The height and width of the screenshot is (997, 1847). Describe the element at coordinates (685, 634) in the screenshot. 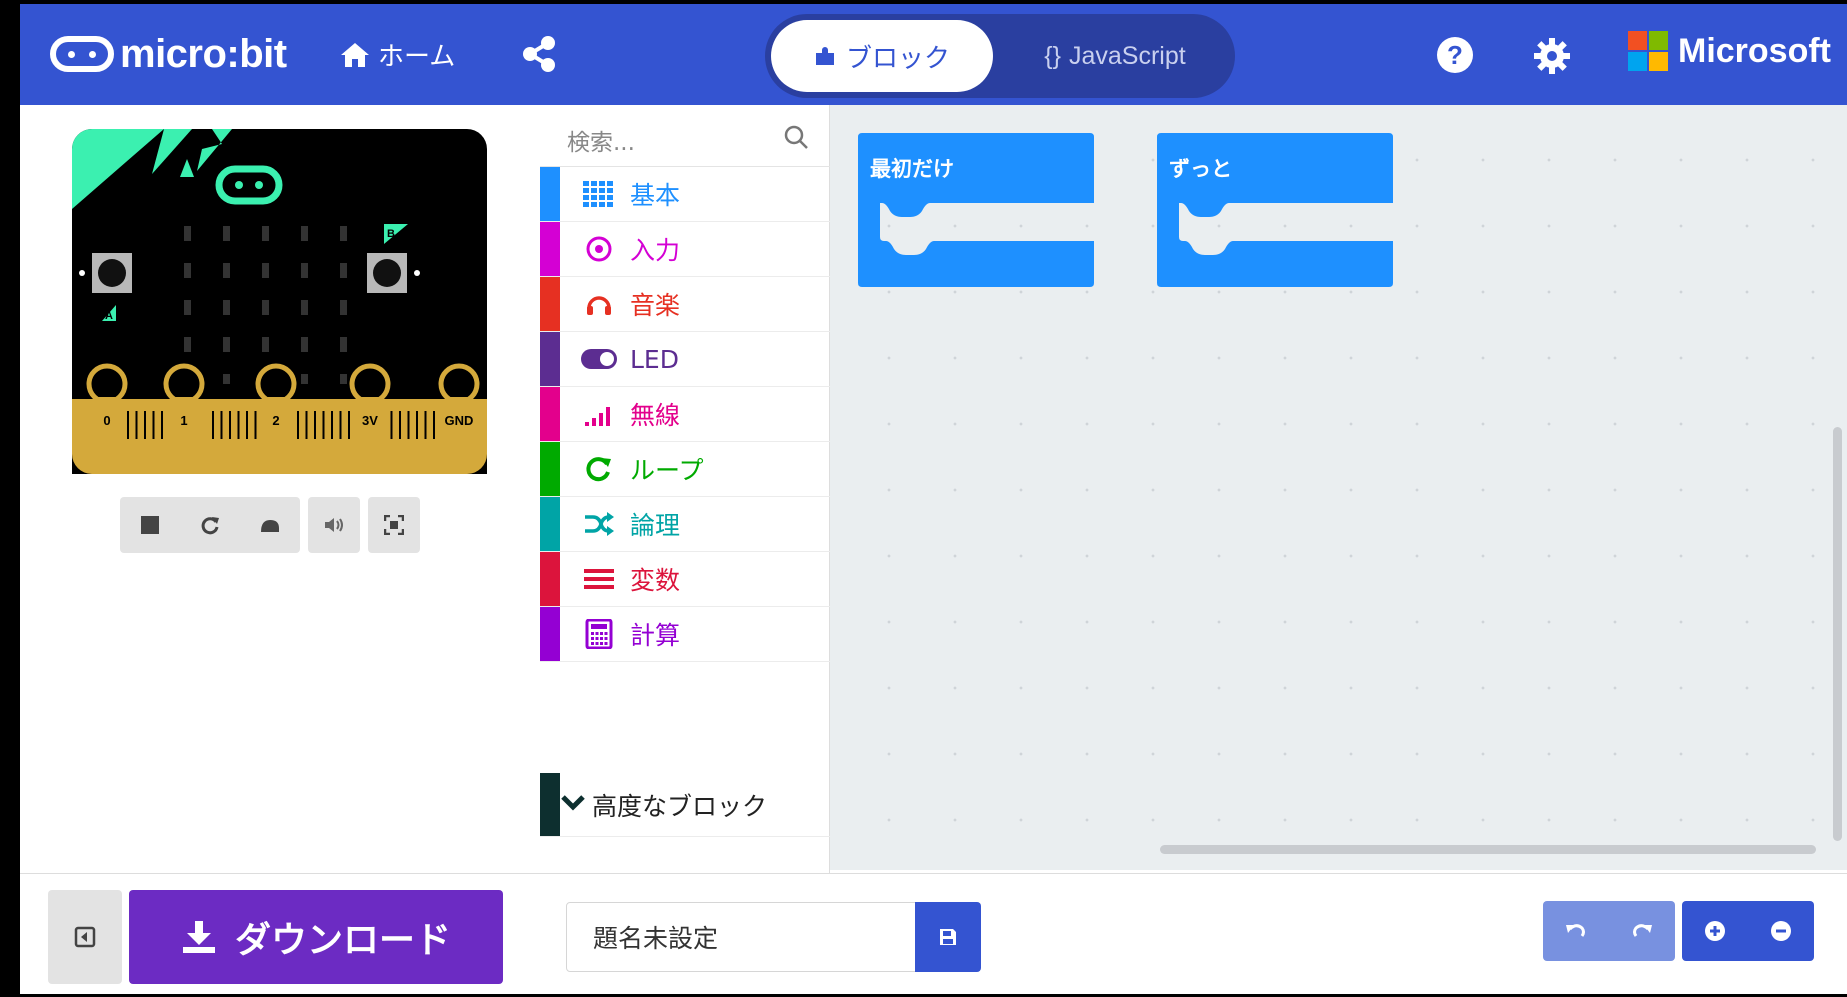

I see `category-calculator: 計算` at that location.